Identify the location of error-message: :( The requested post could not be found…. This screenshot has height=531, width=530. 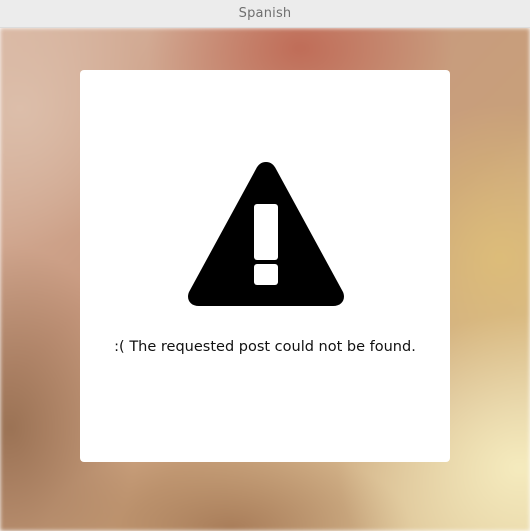
(265, 347).